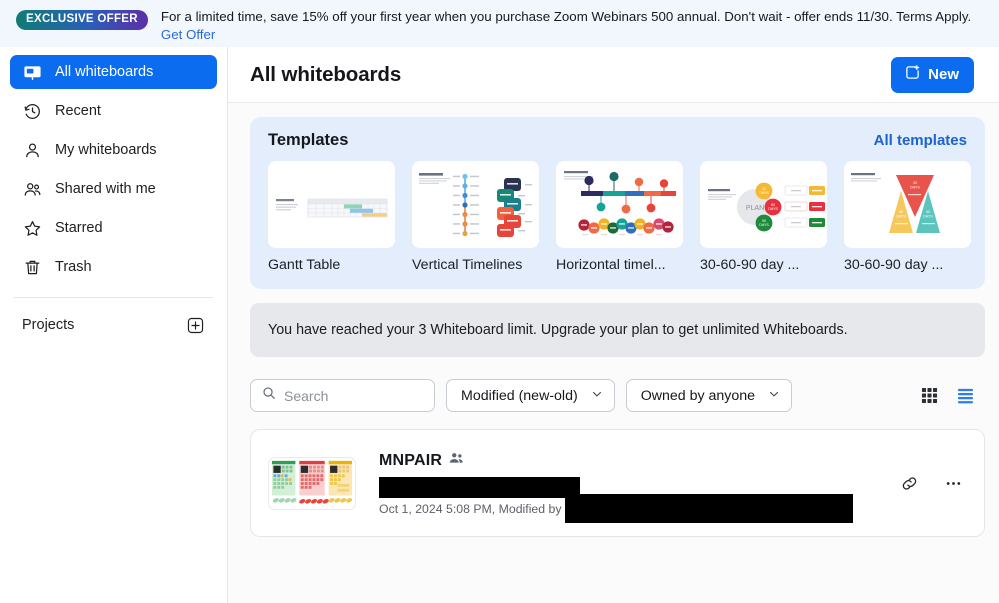  Describe the element at coordinates (32, 228) in the screenshot. I see `star-icon` at that location.